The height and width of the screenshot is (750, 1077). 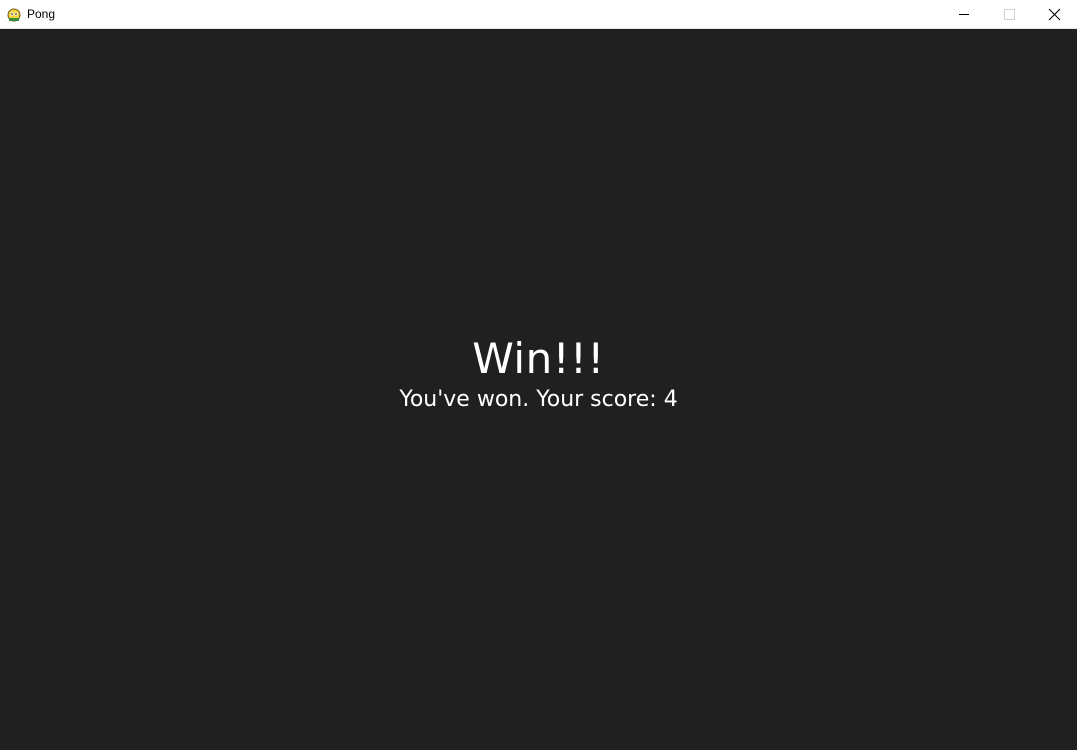 I want to click on result-title: Win!!!, so click(x=538, y=358).